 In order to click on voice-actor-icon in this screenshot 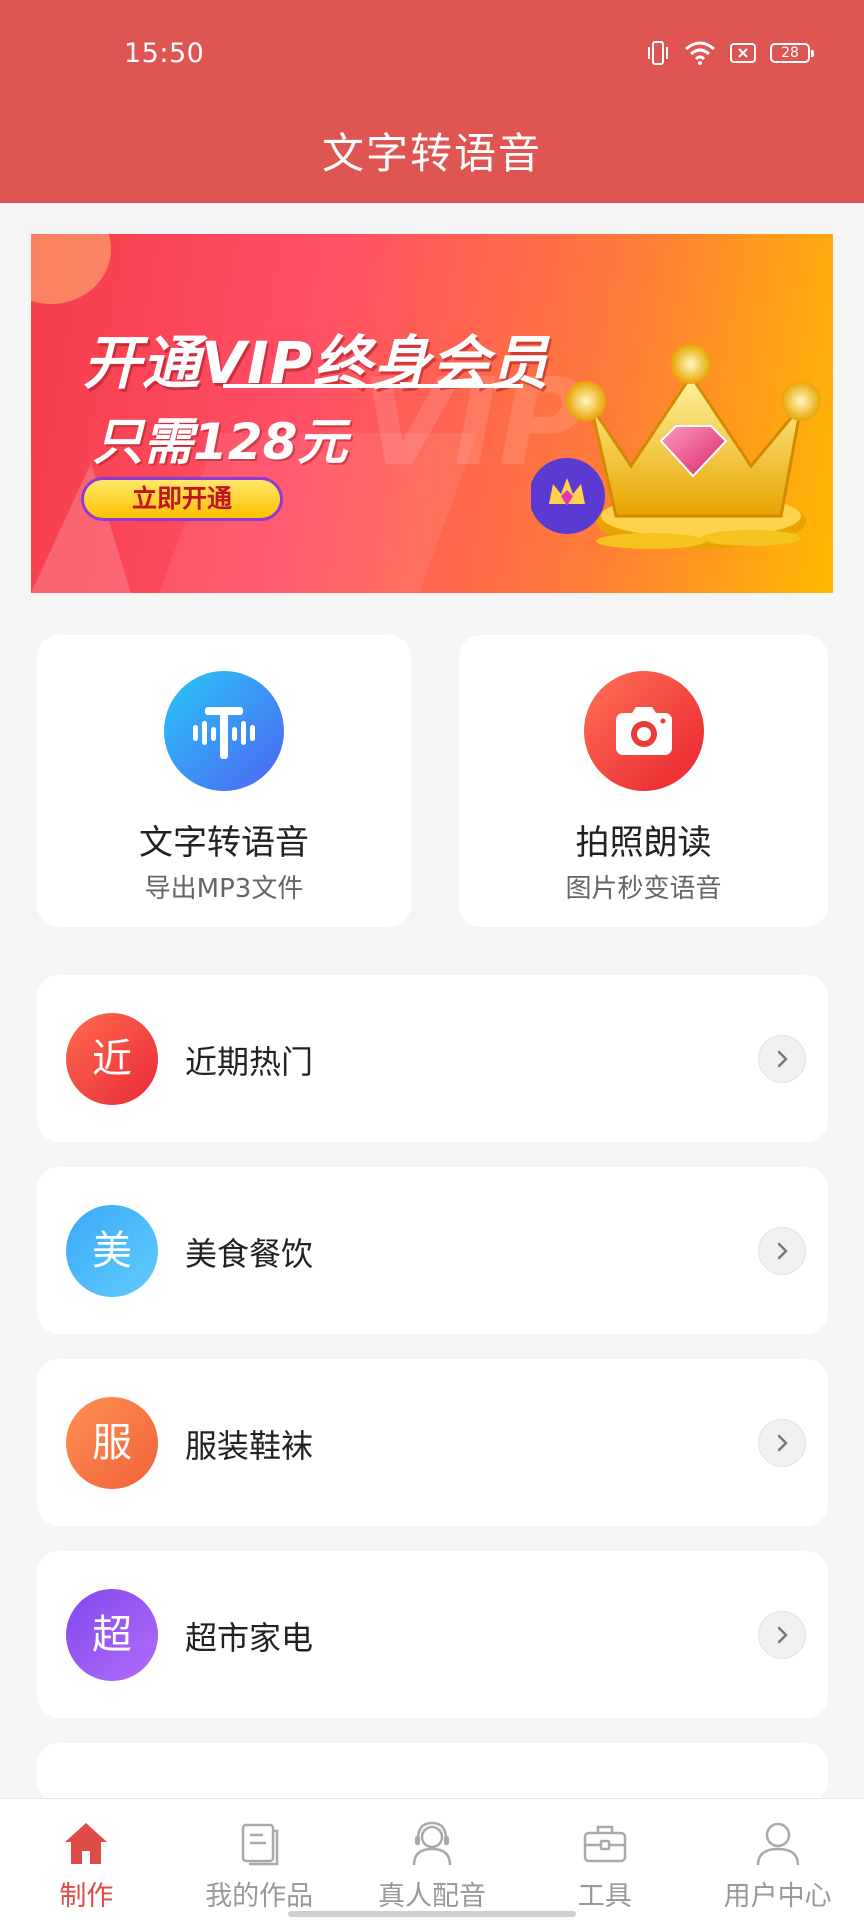, I will do `click(432, 1843)`.